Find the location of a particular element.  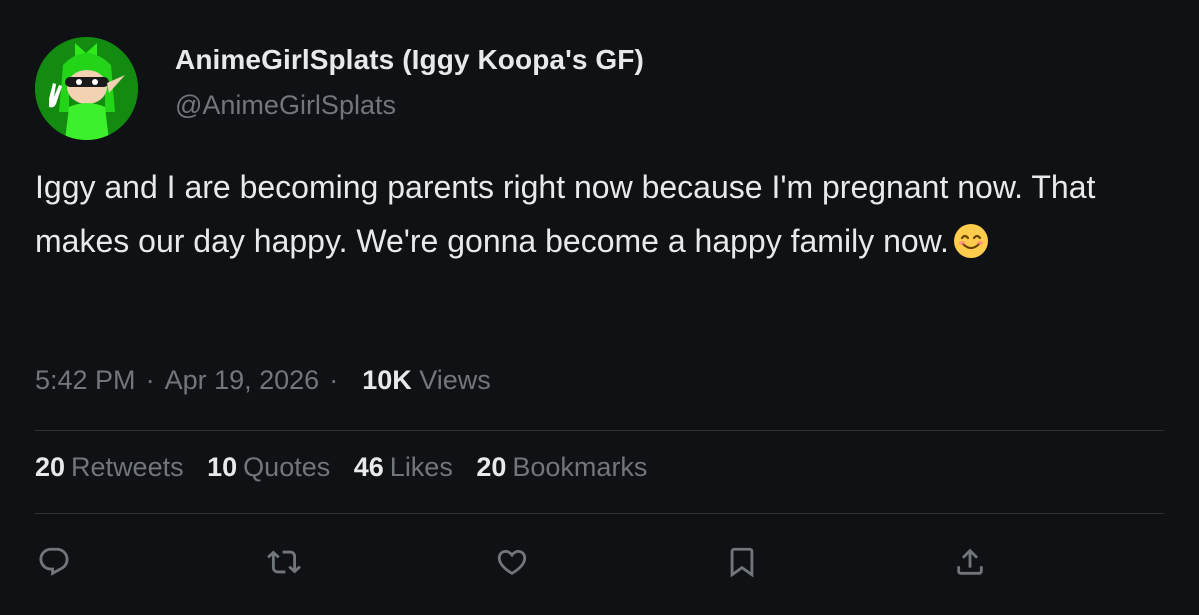

stat-bookmarks: 20 Bookmarks is located at coordinates (561, 467).